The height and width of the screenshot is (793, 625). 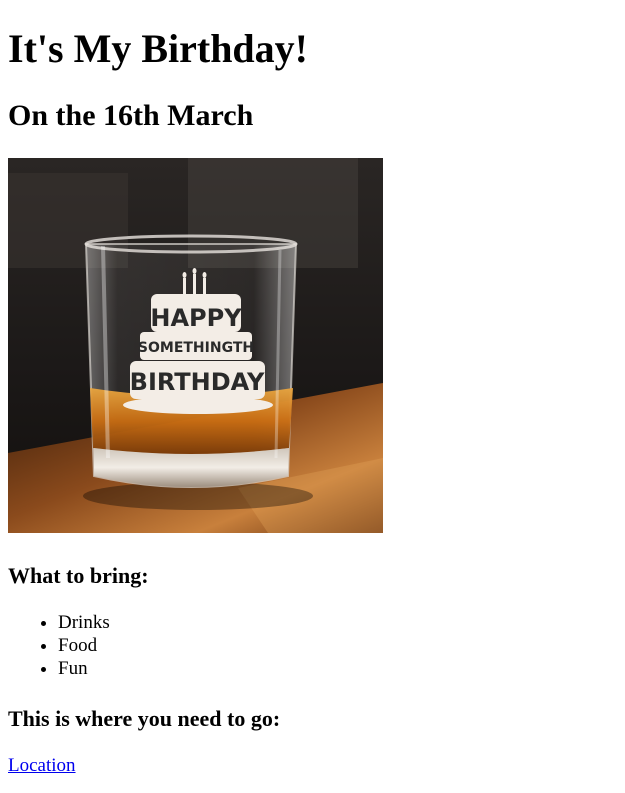 I want to click on page-title: It's My Birthday!, so click(x=158, y=48).